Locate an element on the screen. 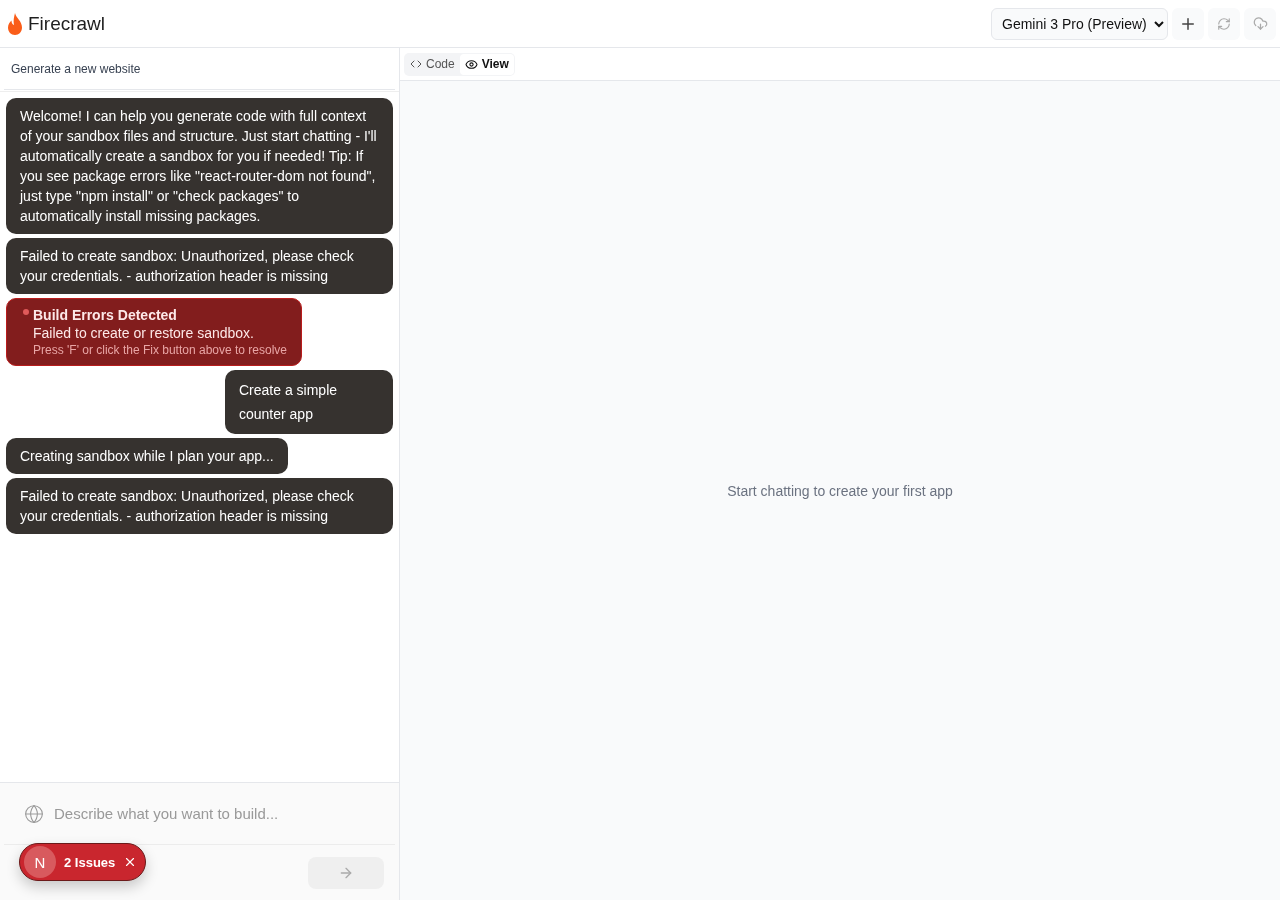 This screenshot has width=1280, height=900. model-select: Gemini 3 Pro (Preview) is located at coordinates (1079, 23).